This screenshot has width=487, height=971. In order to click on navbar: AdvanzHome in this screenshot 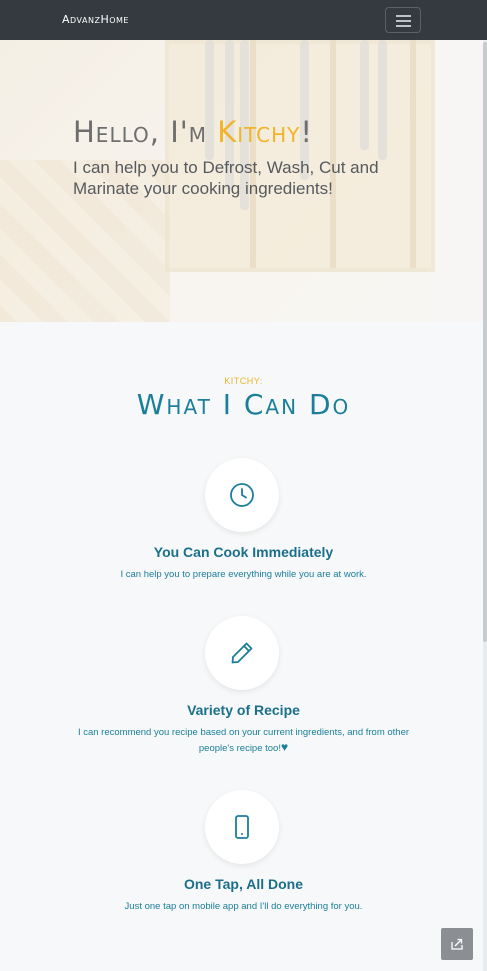, I will do `click(243, 20)`.